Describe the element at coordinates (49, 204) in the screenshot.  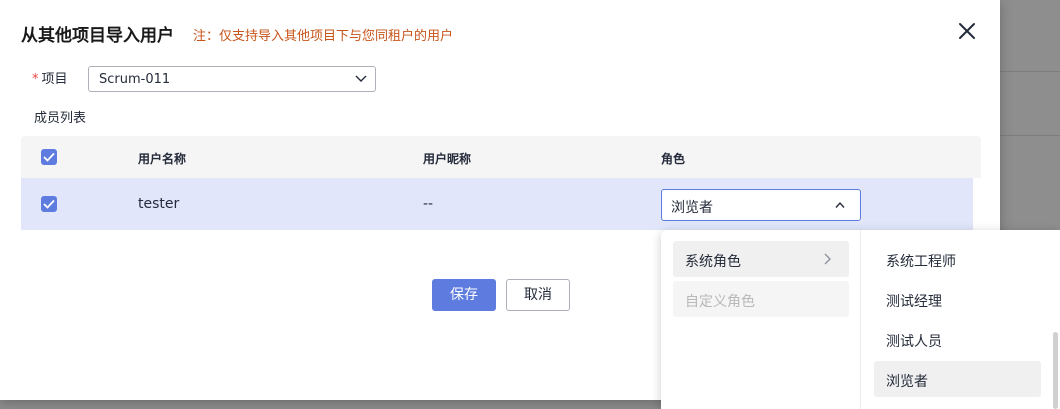
I see `row-checkbox` at that location.